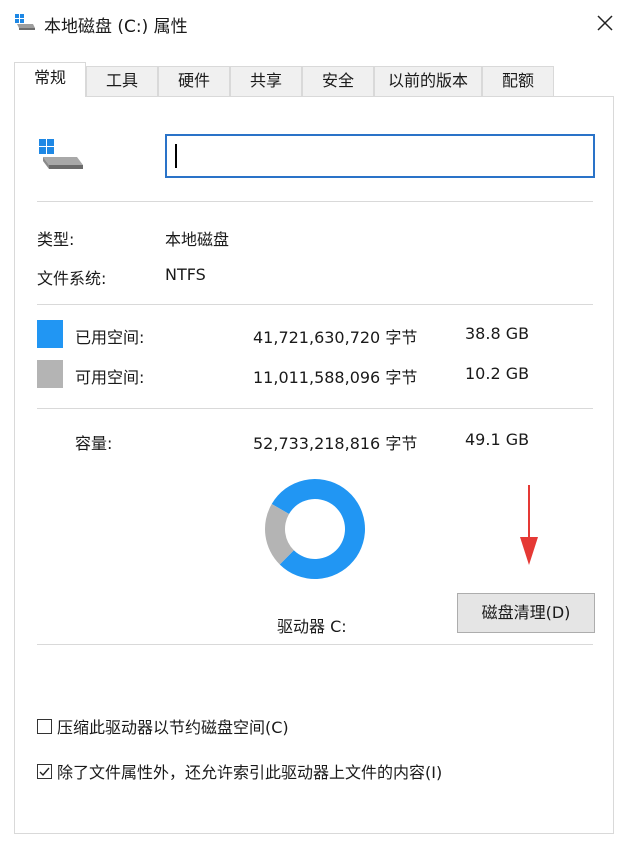  Describe the element at coordinates (61, 154) in the screenshot. I see `drive-large-icon` at that location.